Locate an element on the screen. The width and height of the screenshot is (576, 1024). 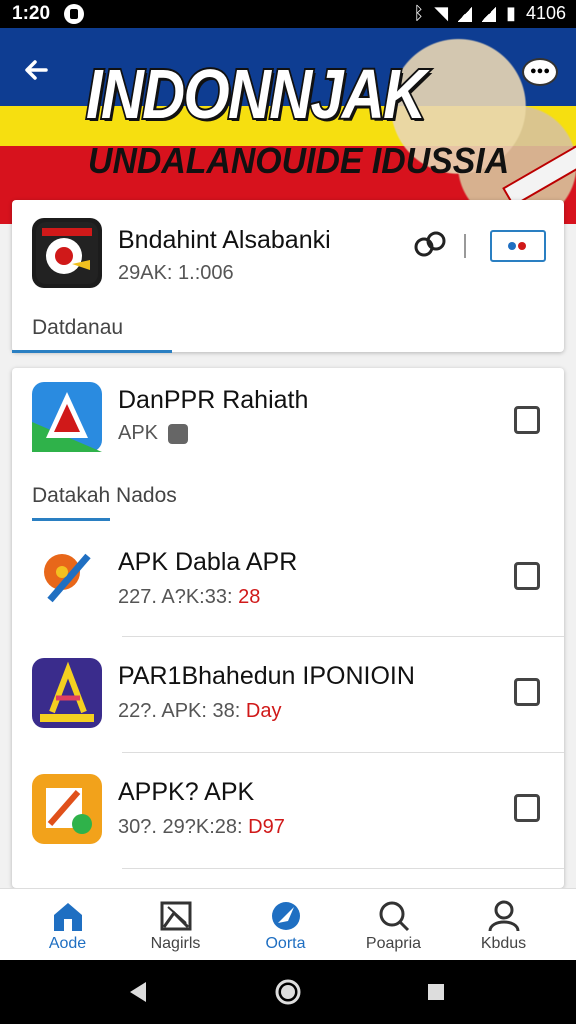
featured-app-card: Bndahint Alsabanki 29AK: 1.:006 Datdanau is located at coordinates (288, 276).